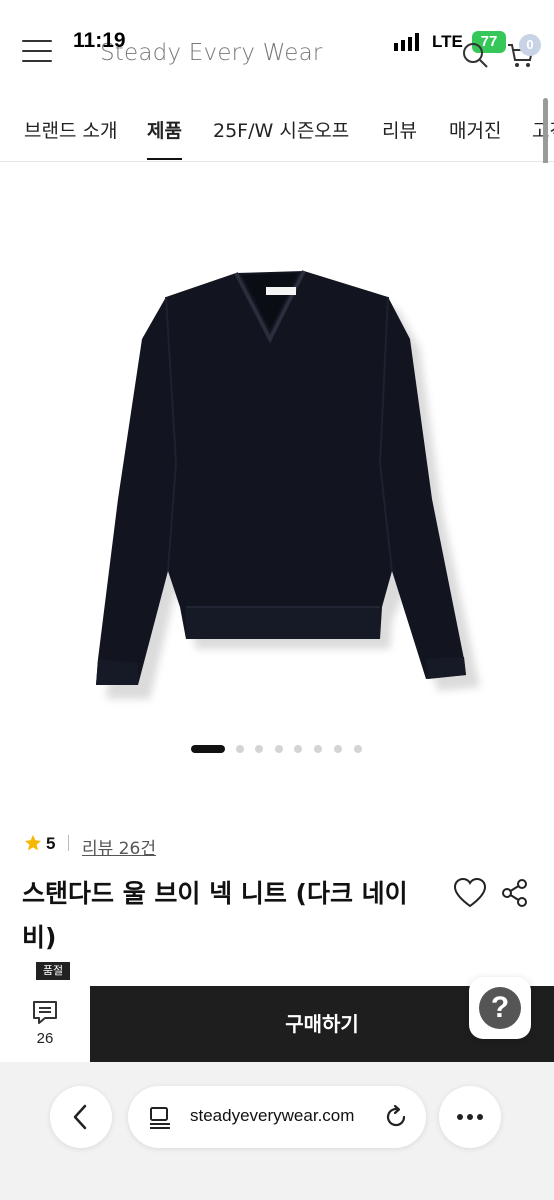 The image size is (554, 1200). What do you see at coordinates (37, 52) in the screenshot?
I see `menu-icon` at bounding box center [37, 52].